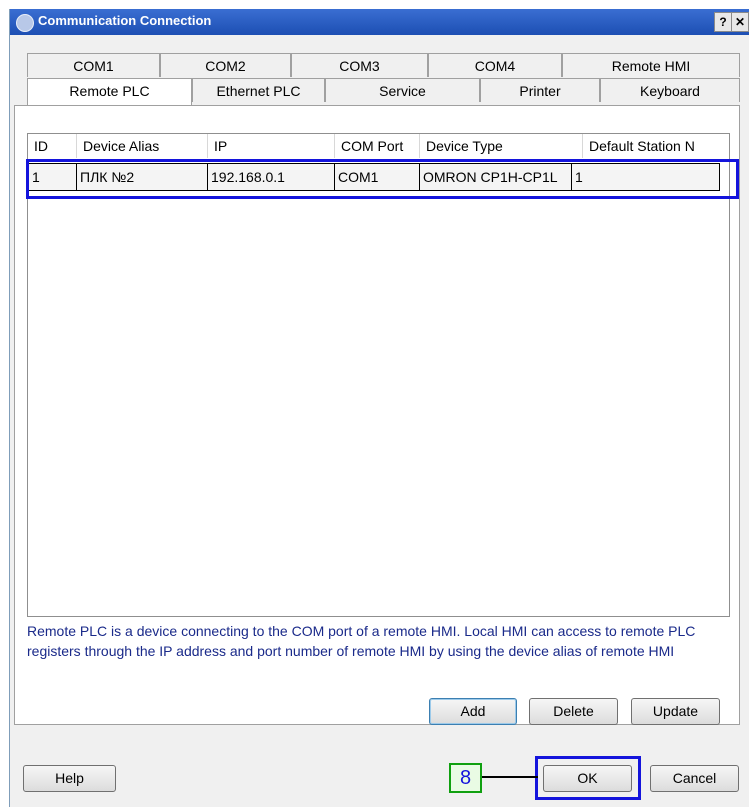 This screenshot has height=807, width=749. I want to click on help-button: Help, so click(69, 778).